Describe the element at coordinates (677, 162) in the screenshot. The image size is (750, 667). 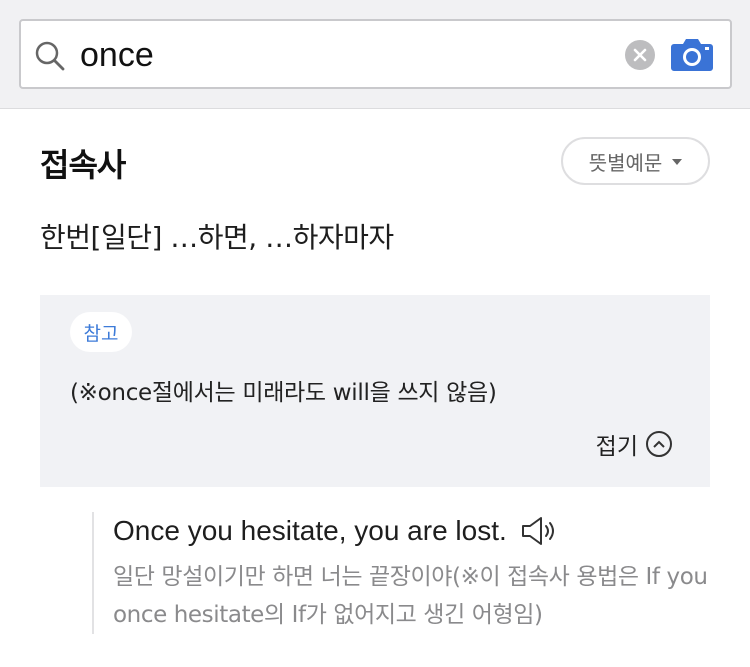
I see `caret-down-icon` at that location.